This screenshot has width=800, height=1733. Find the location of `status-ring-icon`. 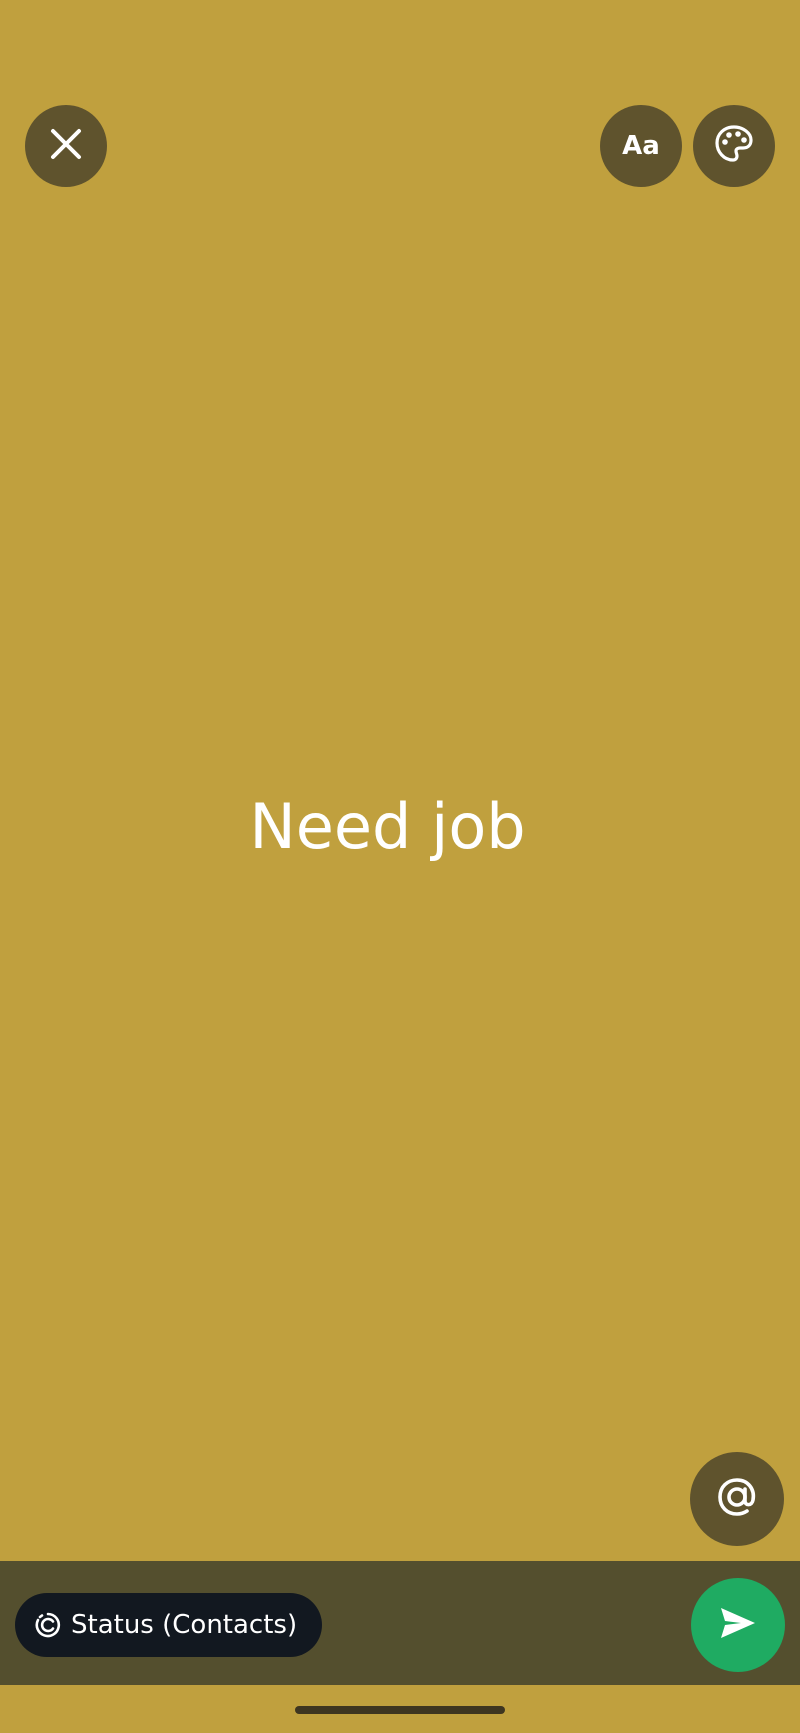

status-ring-icon is located at coordinates (48, 1625).